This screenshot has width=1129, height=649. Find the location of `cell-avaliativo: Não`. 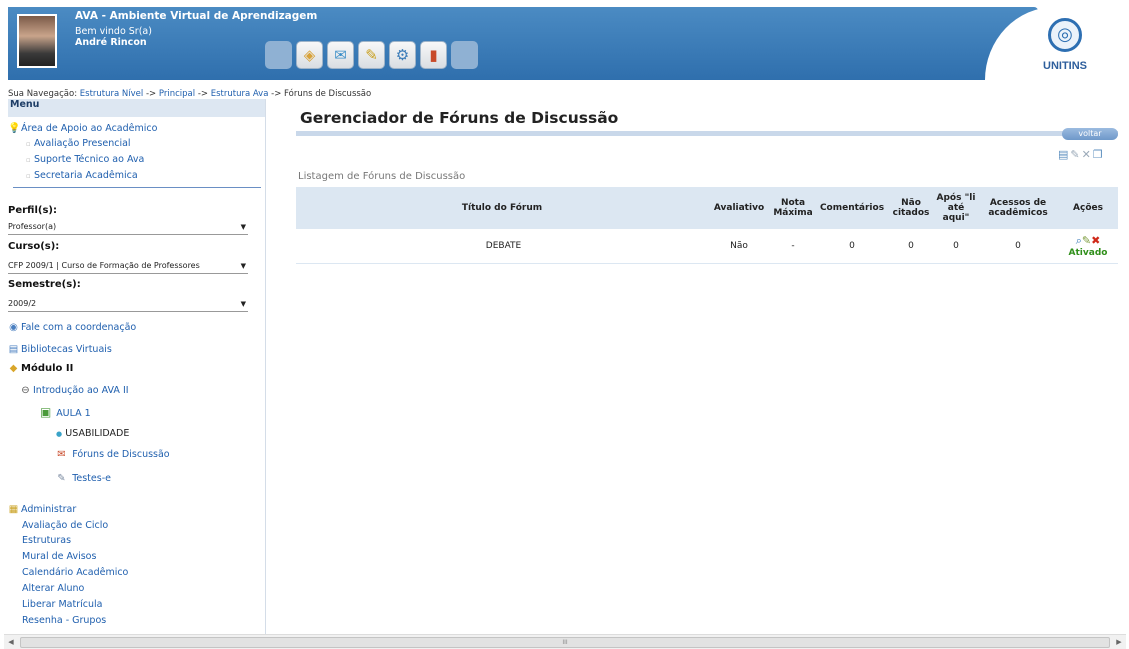

cell-avaliativo: Não is located at coordinates (739, 246).